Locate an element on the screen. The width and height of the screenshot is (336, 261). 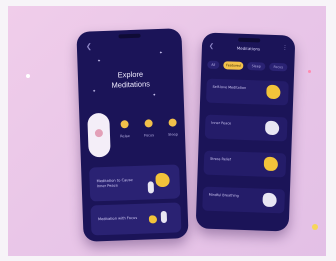
meditation-row-title: Inner Peace is located at coordinates (221, 123).